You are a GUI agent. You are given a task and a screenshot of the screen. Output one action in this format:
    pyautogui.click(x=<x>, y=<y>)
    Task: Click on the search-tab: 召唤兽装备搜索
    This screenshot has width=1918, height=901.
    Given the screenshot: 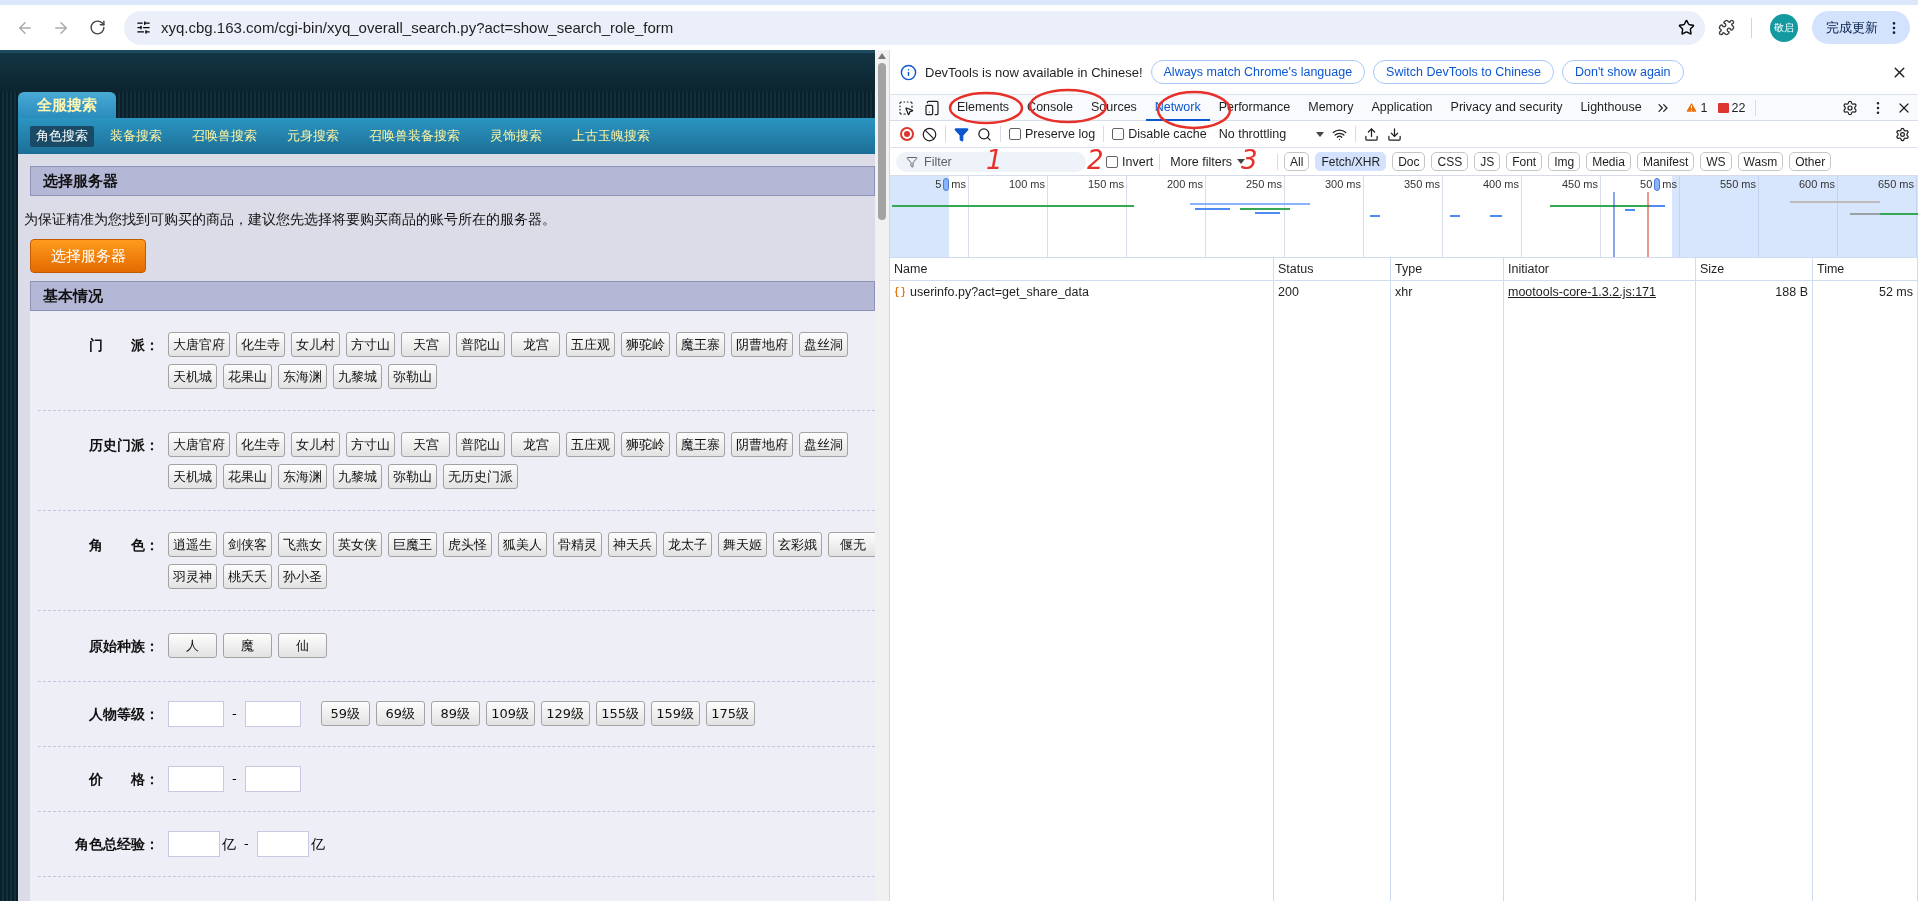 What is the action you would take?
    pyautogui.click(x=414, y=136)
    